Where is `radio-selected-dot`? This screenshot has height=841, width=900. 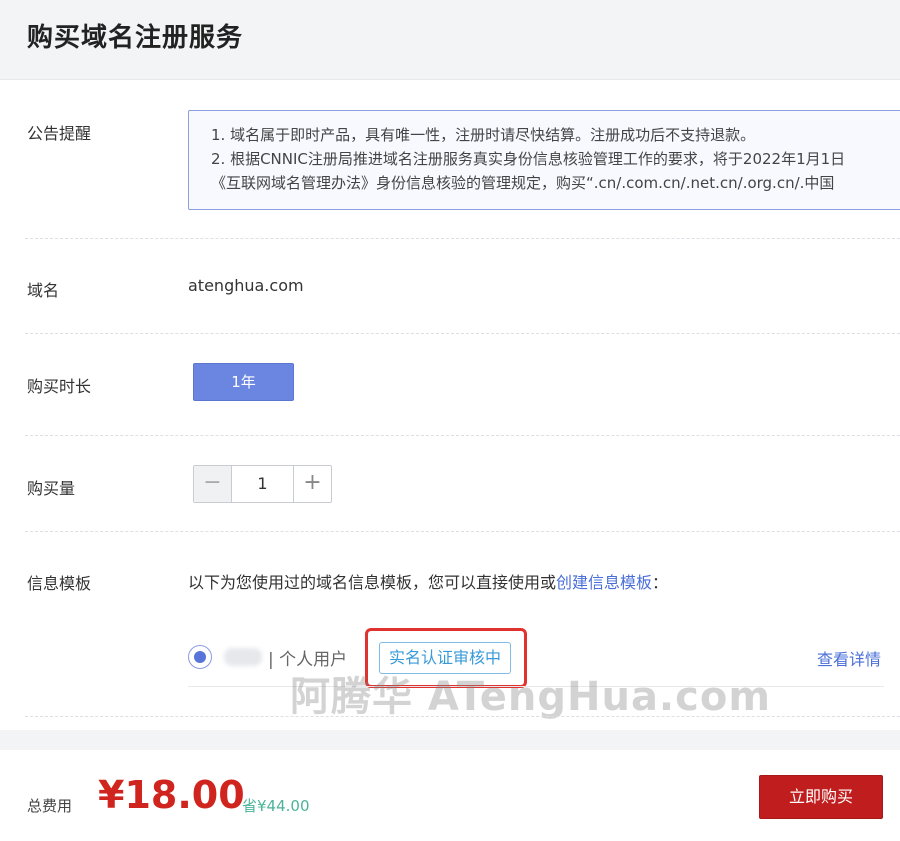
radio-selected-dot is located at coordinates (200, 657).